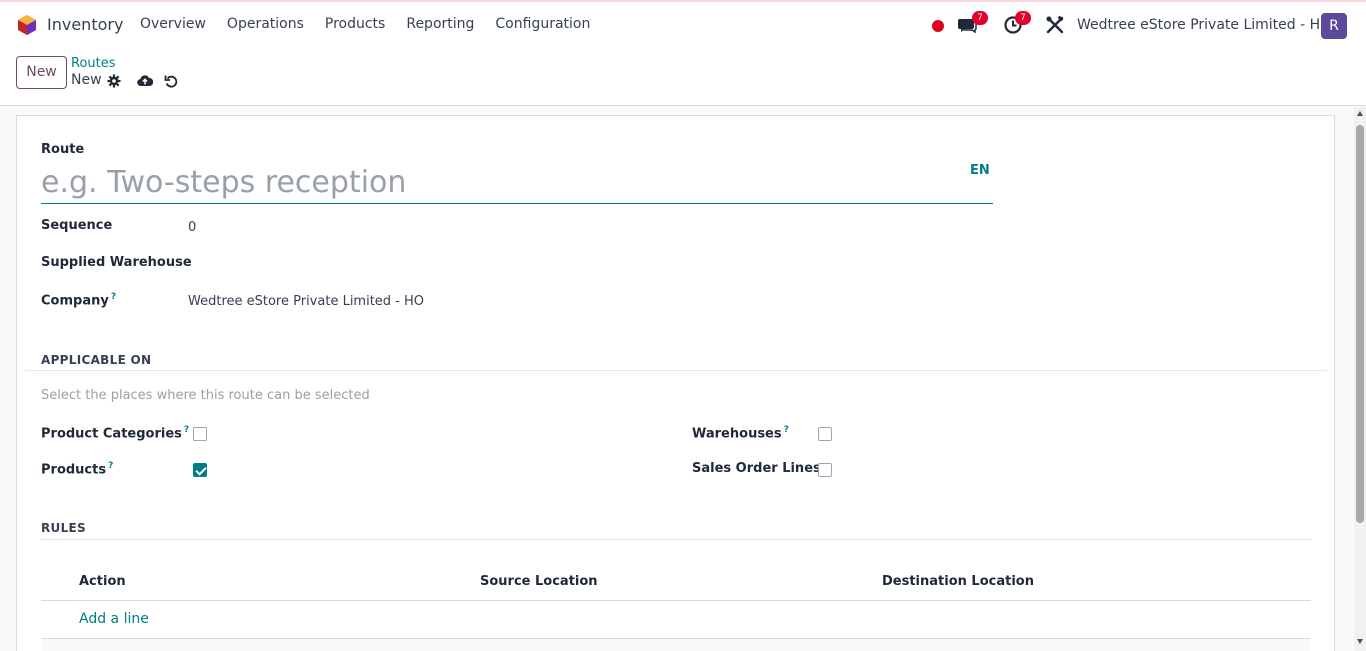 This screenshot has width=1366, height=651. Describe the element at coordinates (825, 470) in the screenshot. I see `sales-order-lines-checkbox` at that location.